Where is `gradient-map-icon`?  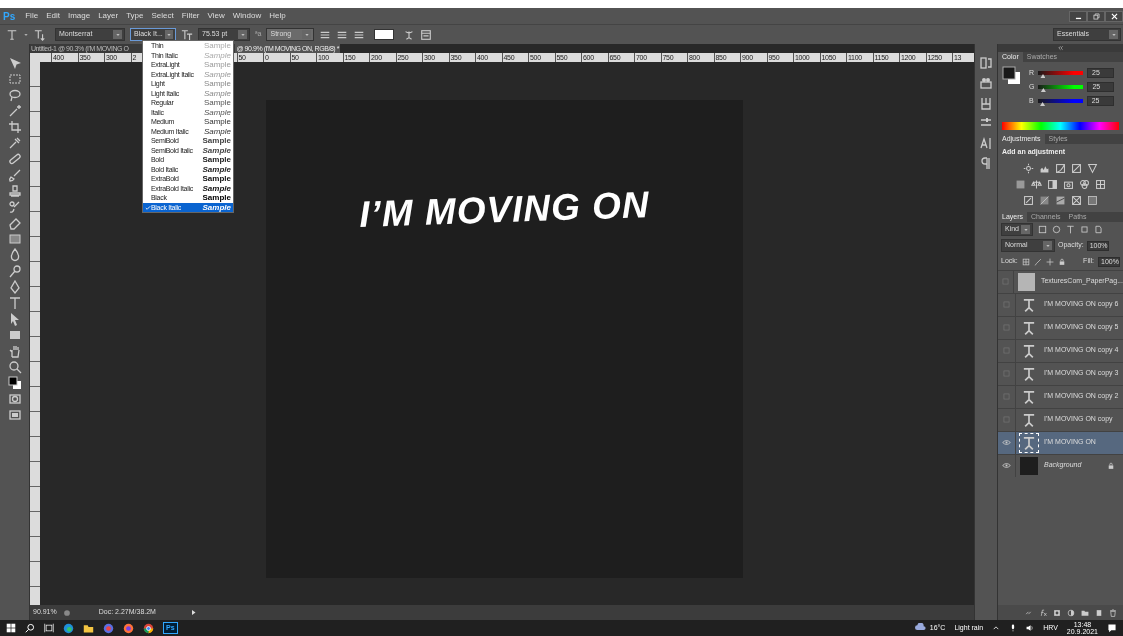 gradient-map-icon is located at coordinates (1092, 200).